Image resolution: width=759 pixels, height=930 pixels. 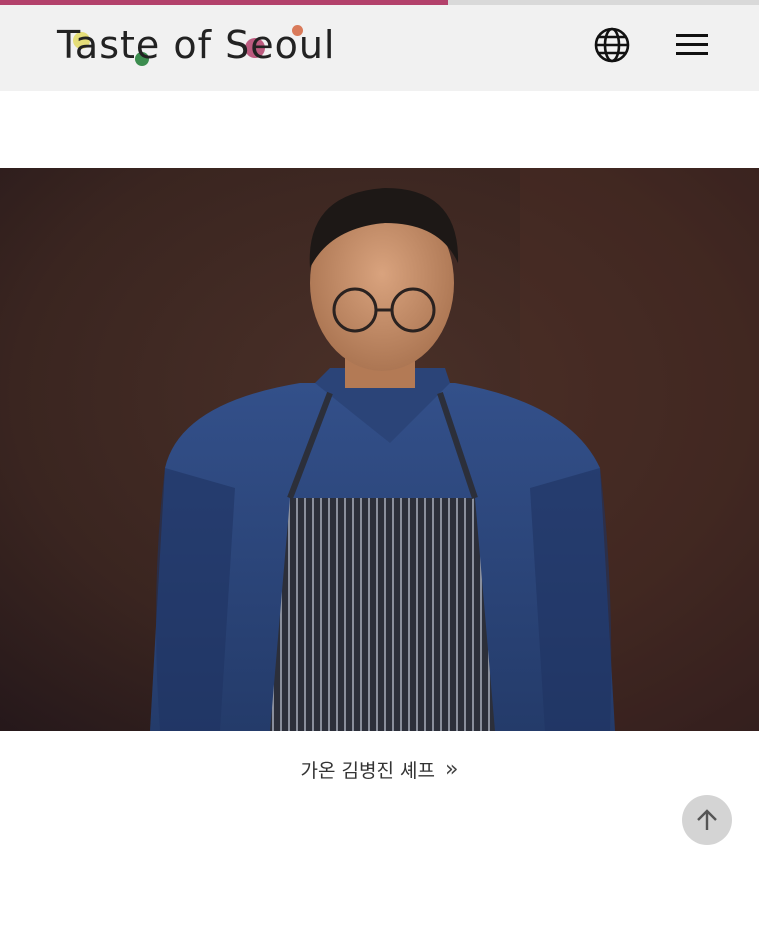 What do you see at coordinates (367, 771) in the screenshot?
I see `chef-name-label: 가온 김병진 셰프` at bounding box center [367, 771].